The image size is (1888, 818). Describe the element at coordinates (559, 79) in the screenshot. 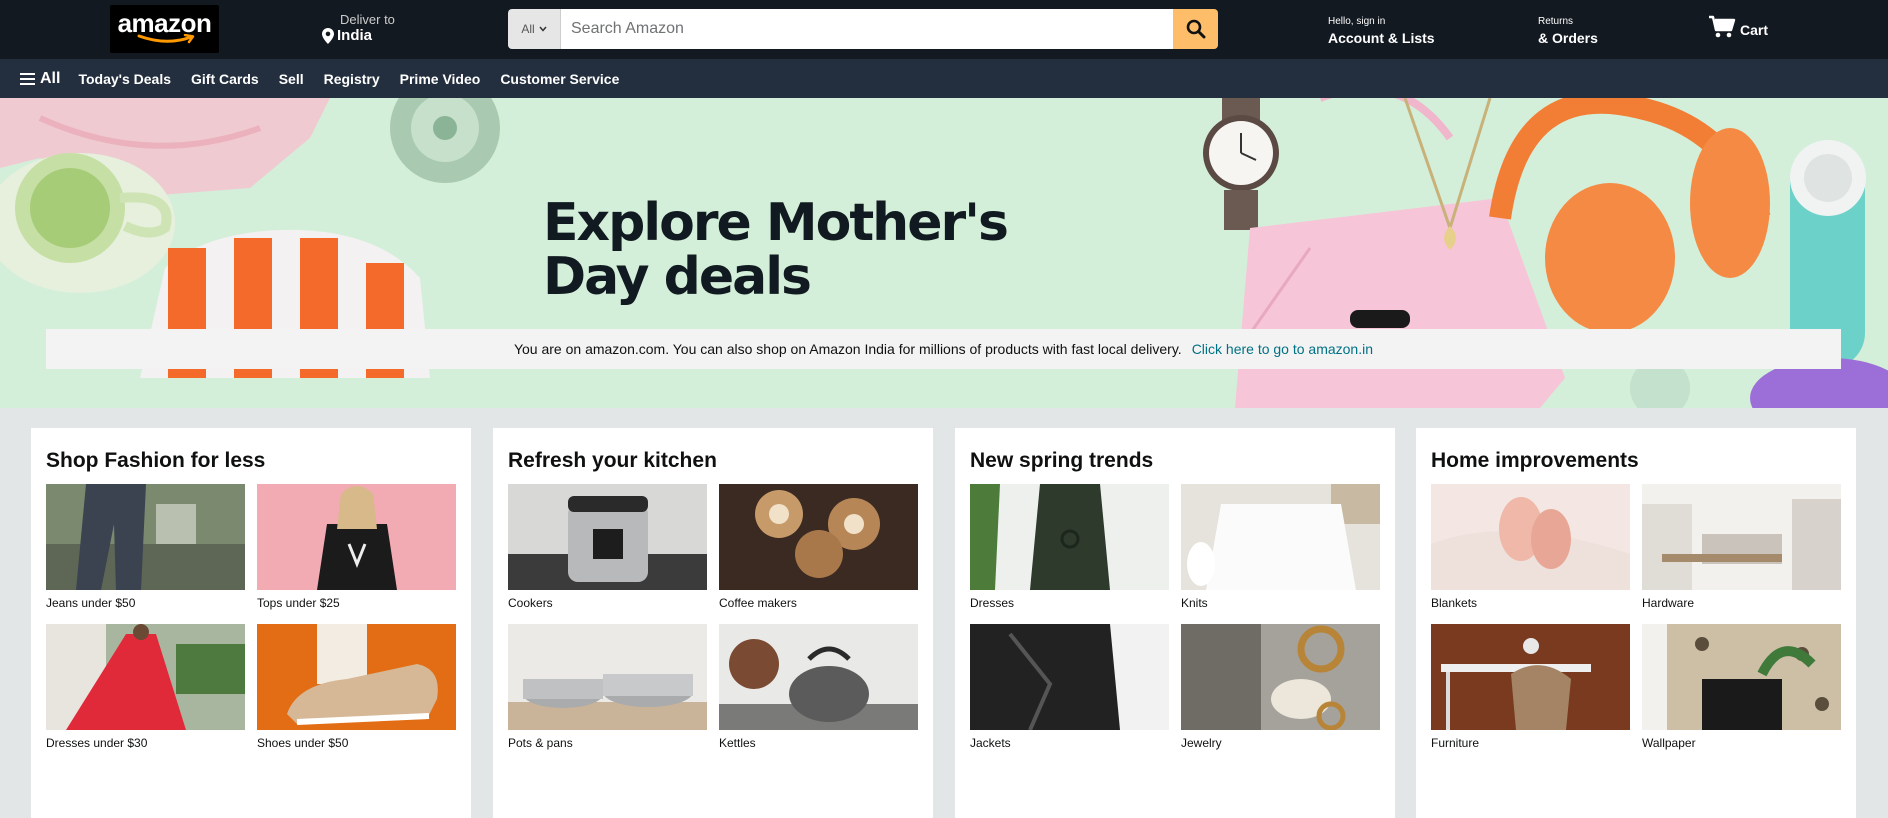

I see `nav-item-customer-service: Customer Service` at that location.